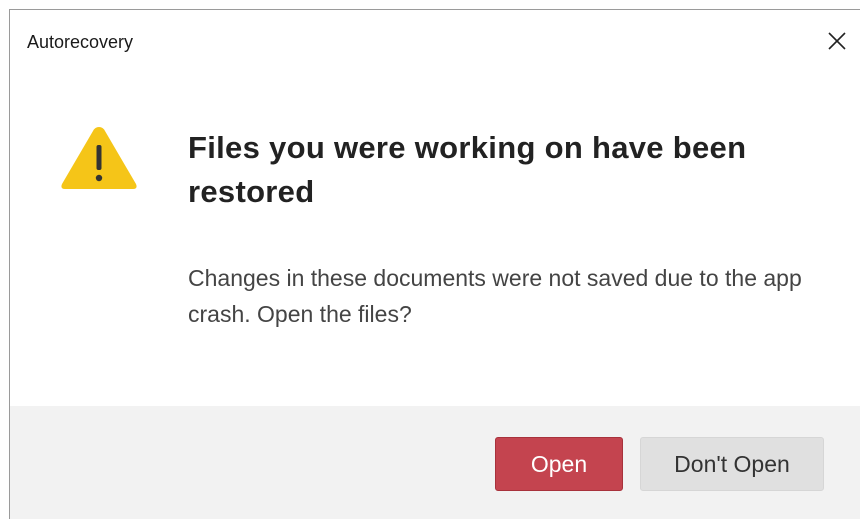  I want to click on title-bar: Autorecovery, so click(435, 41).